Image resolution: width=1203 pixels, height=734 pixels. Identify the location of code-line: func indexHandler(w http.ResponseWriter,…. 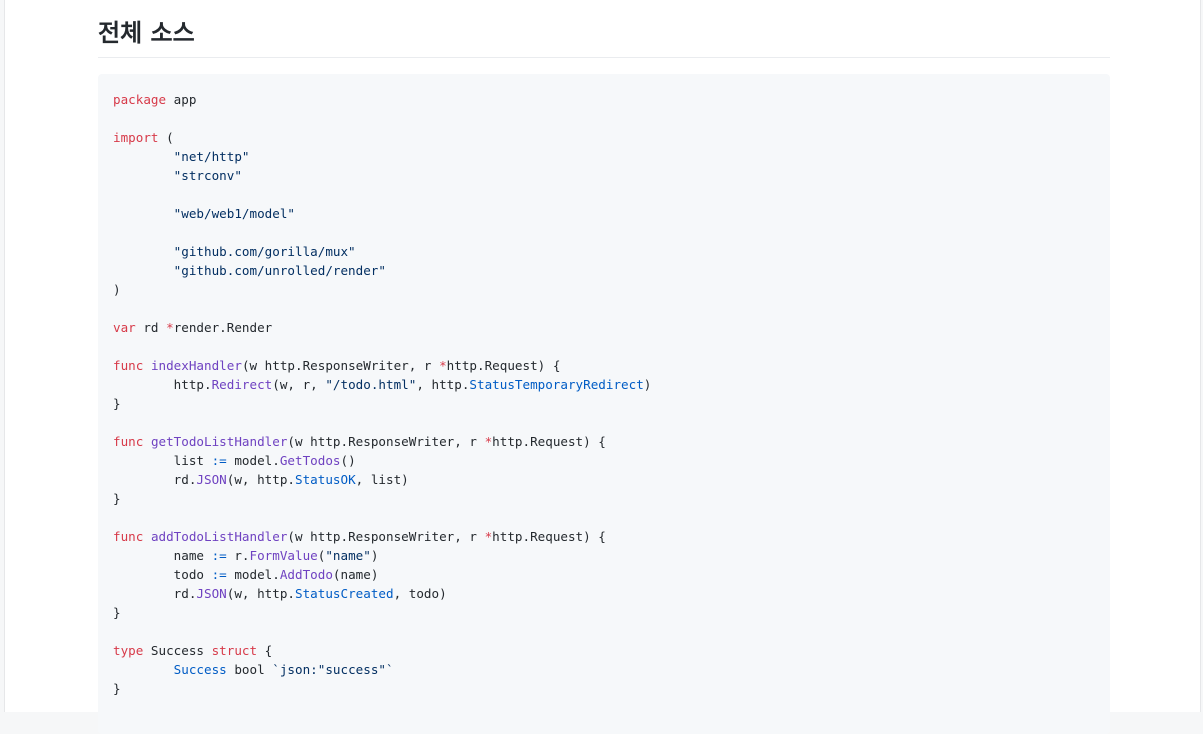
(336, 365).